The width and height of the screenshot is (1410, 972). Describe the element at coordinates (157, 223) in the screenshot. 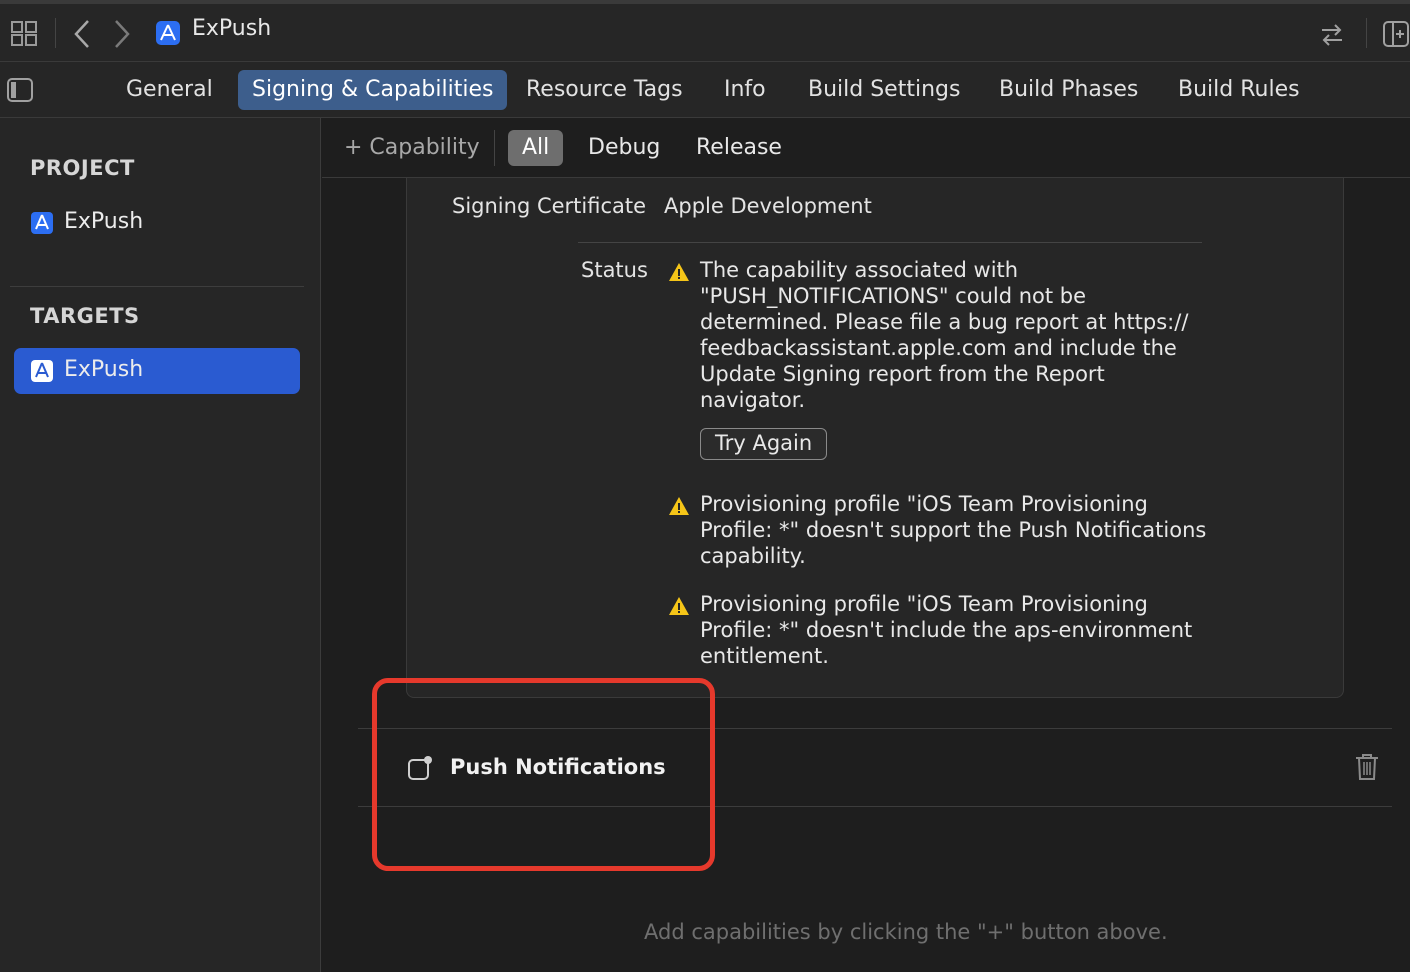

I see `sidebar-item-project: ExPush` at that location.